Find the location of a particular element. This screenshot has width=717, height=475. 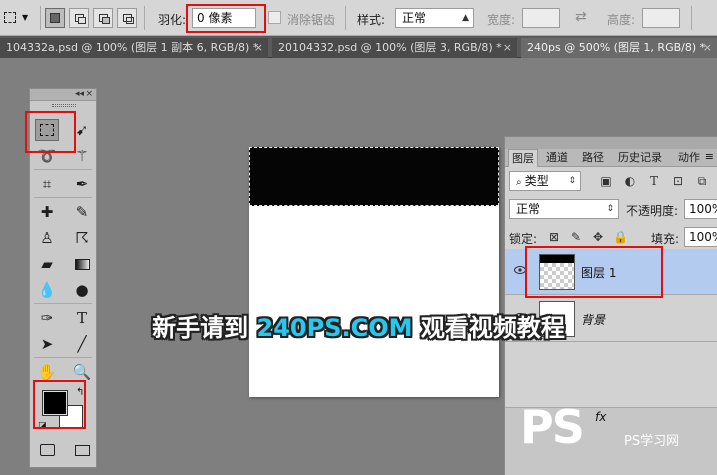

style-select-value: 正常 is located at coordinates (414, 18).